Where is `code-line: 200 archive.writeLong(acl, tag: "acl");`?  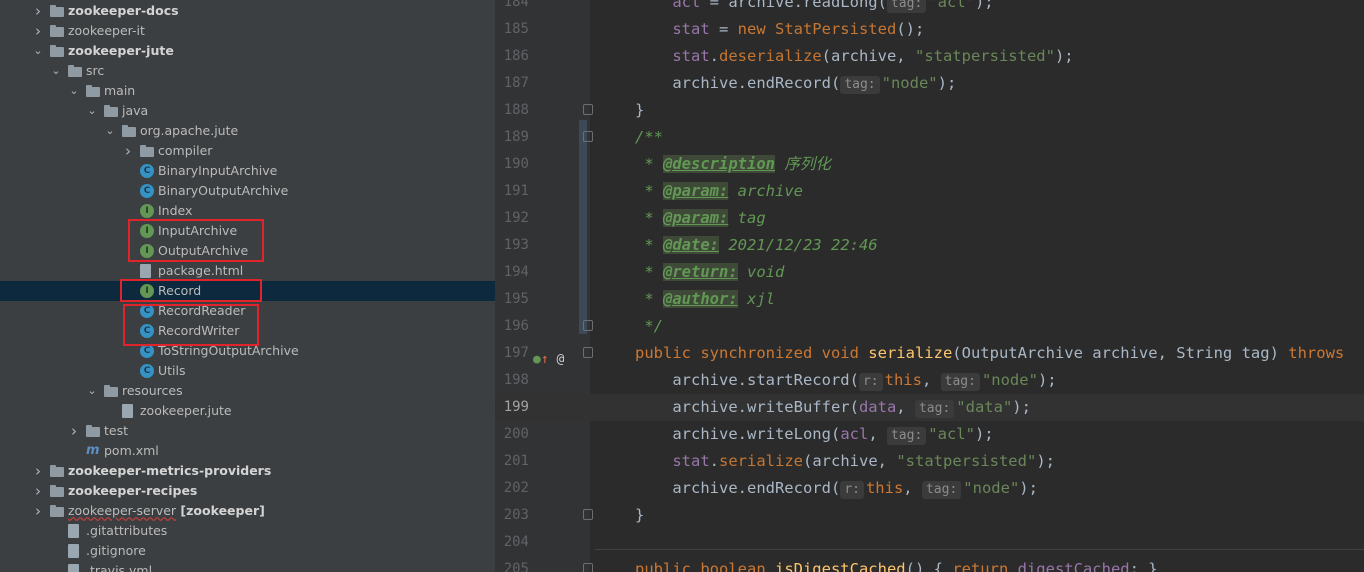
code-line: 200 archive.writeLong(acl, tag: "acl"); is located at coordinates (929, 434).